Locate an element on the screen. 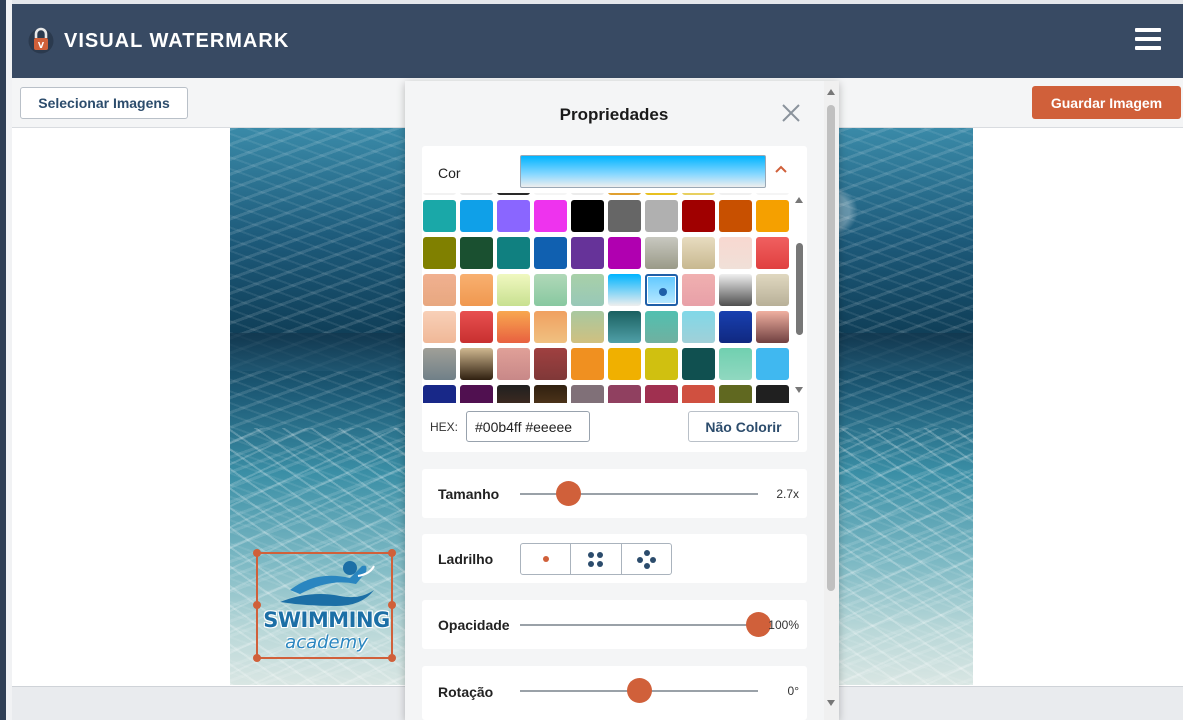  color-swatch-selected is located at coordinates (661, 290).